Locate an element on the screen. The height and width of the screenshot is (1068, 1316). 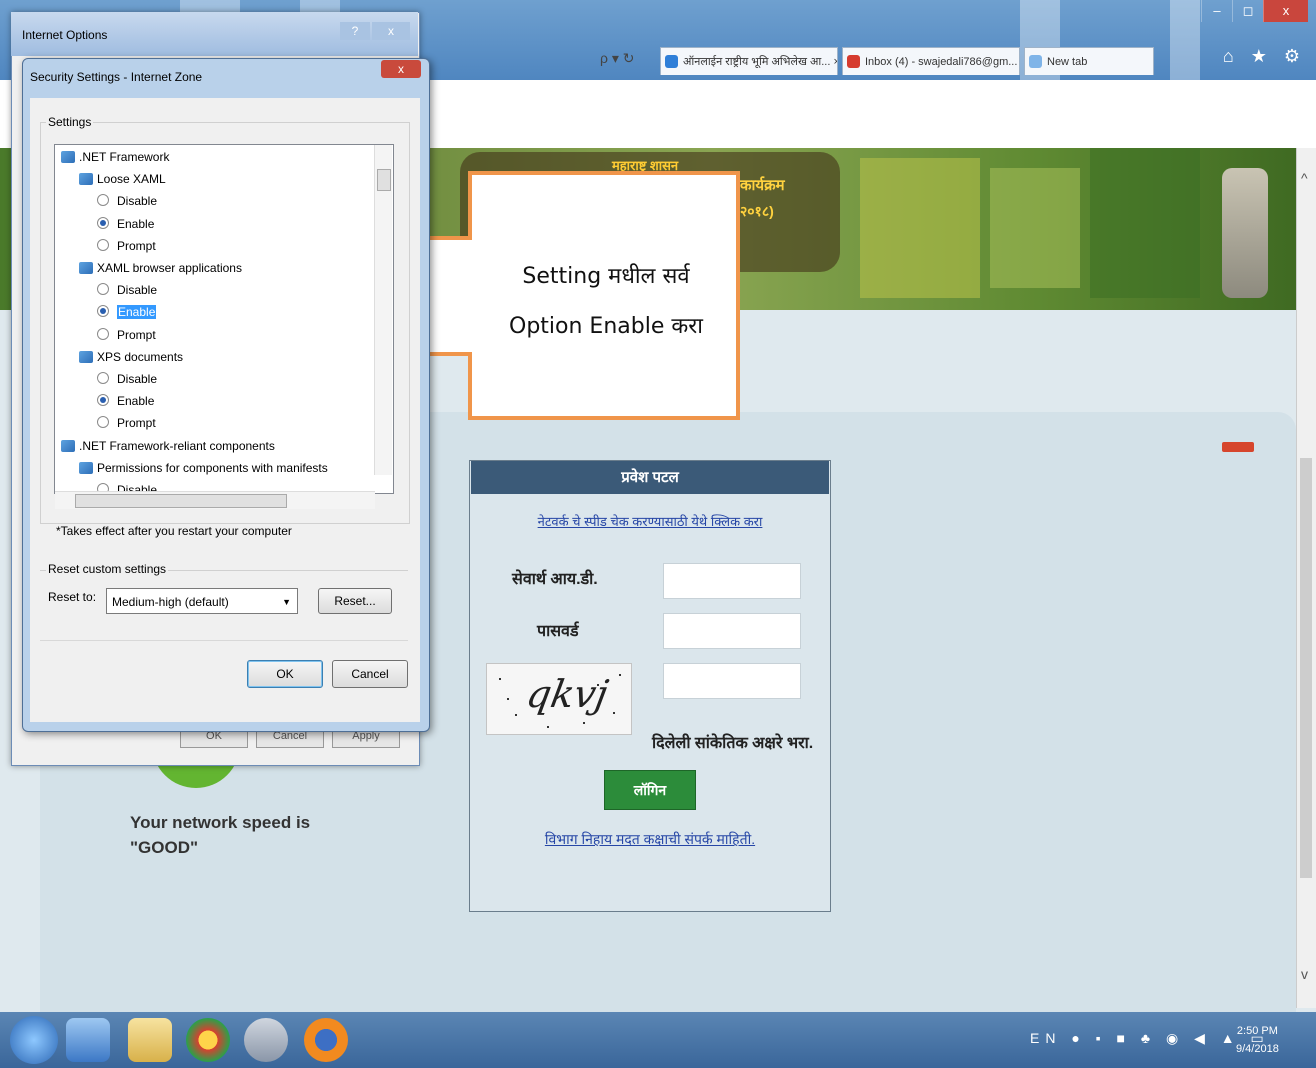
cancel-button: Cancel is located at coordinates (370, 674).